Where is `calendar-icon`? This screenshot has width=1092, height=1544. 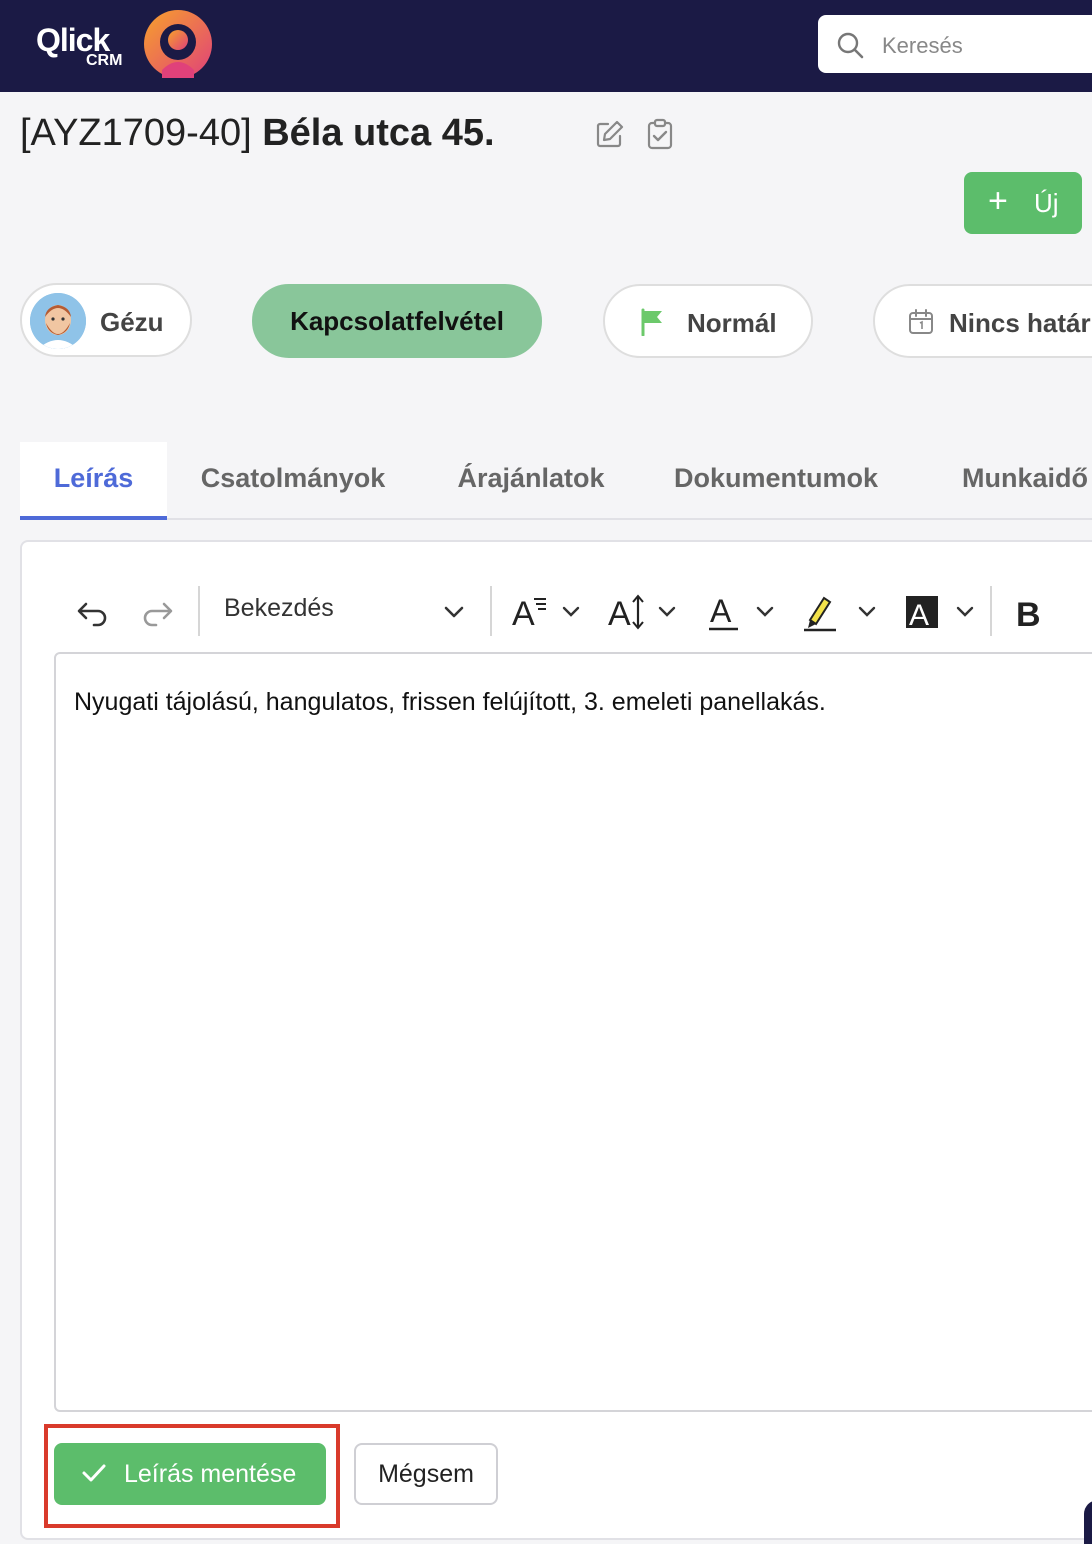 calendar-icon is located at coordinates (921, 321).